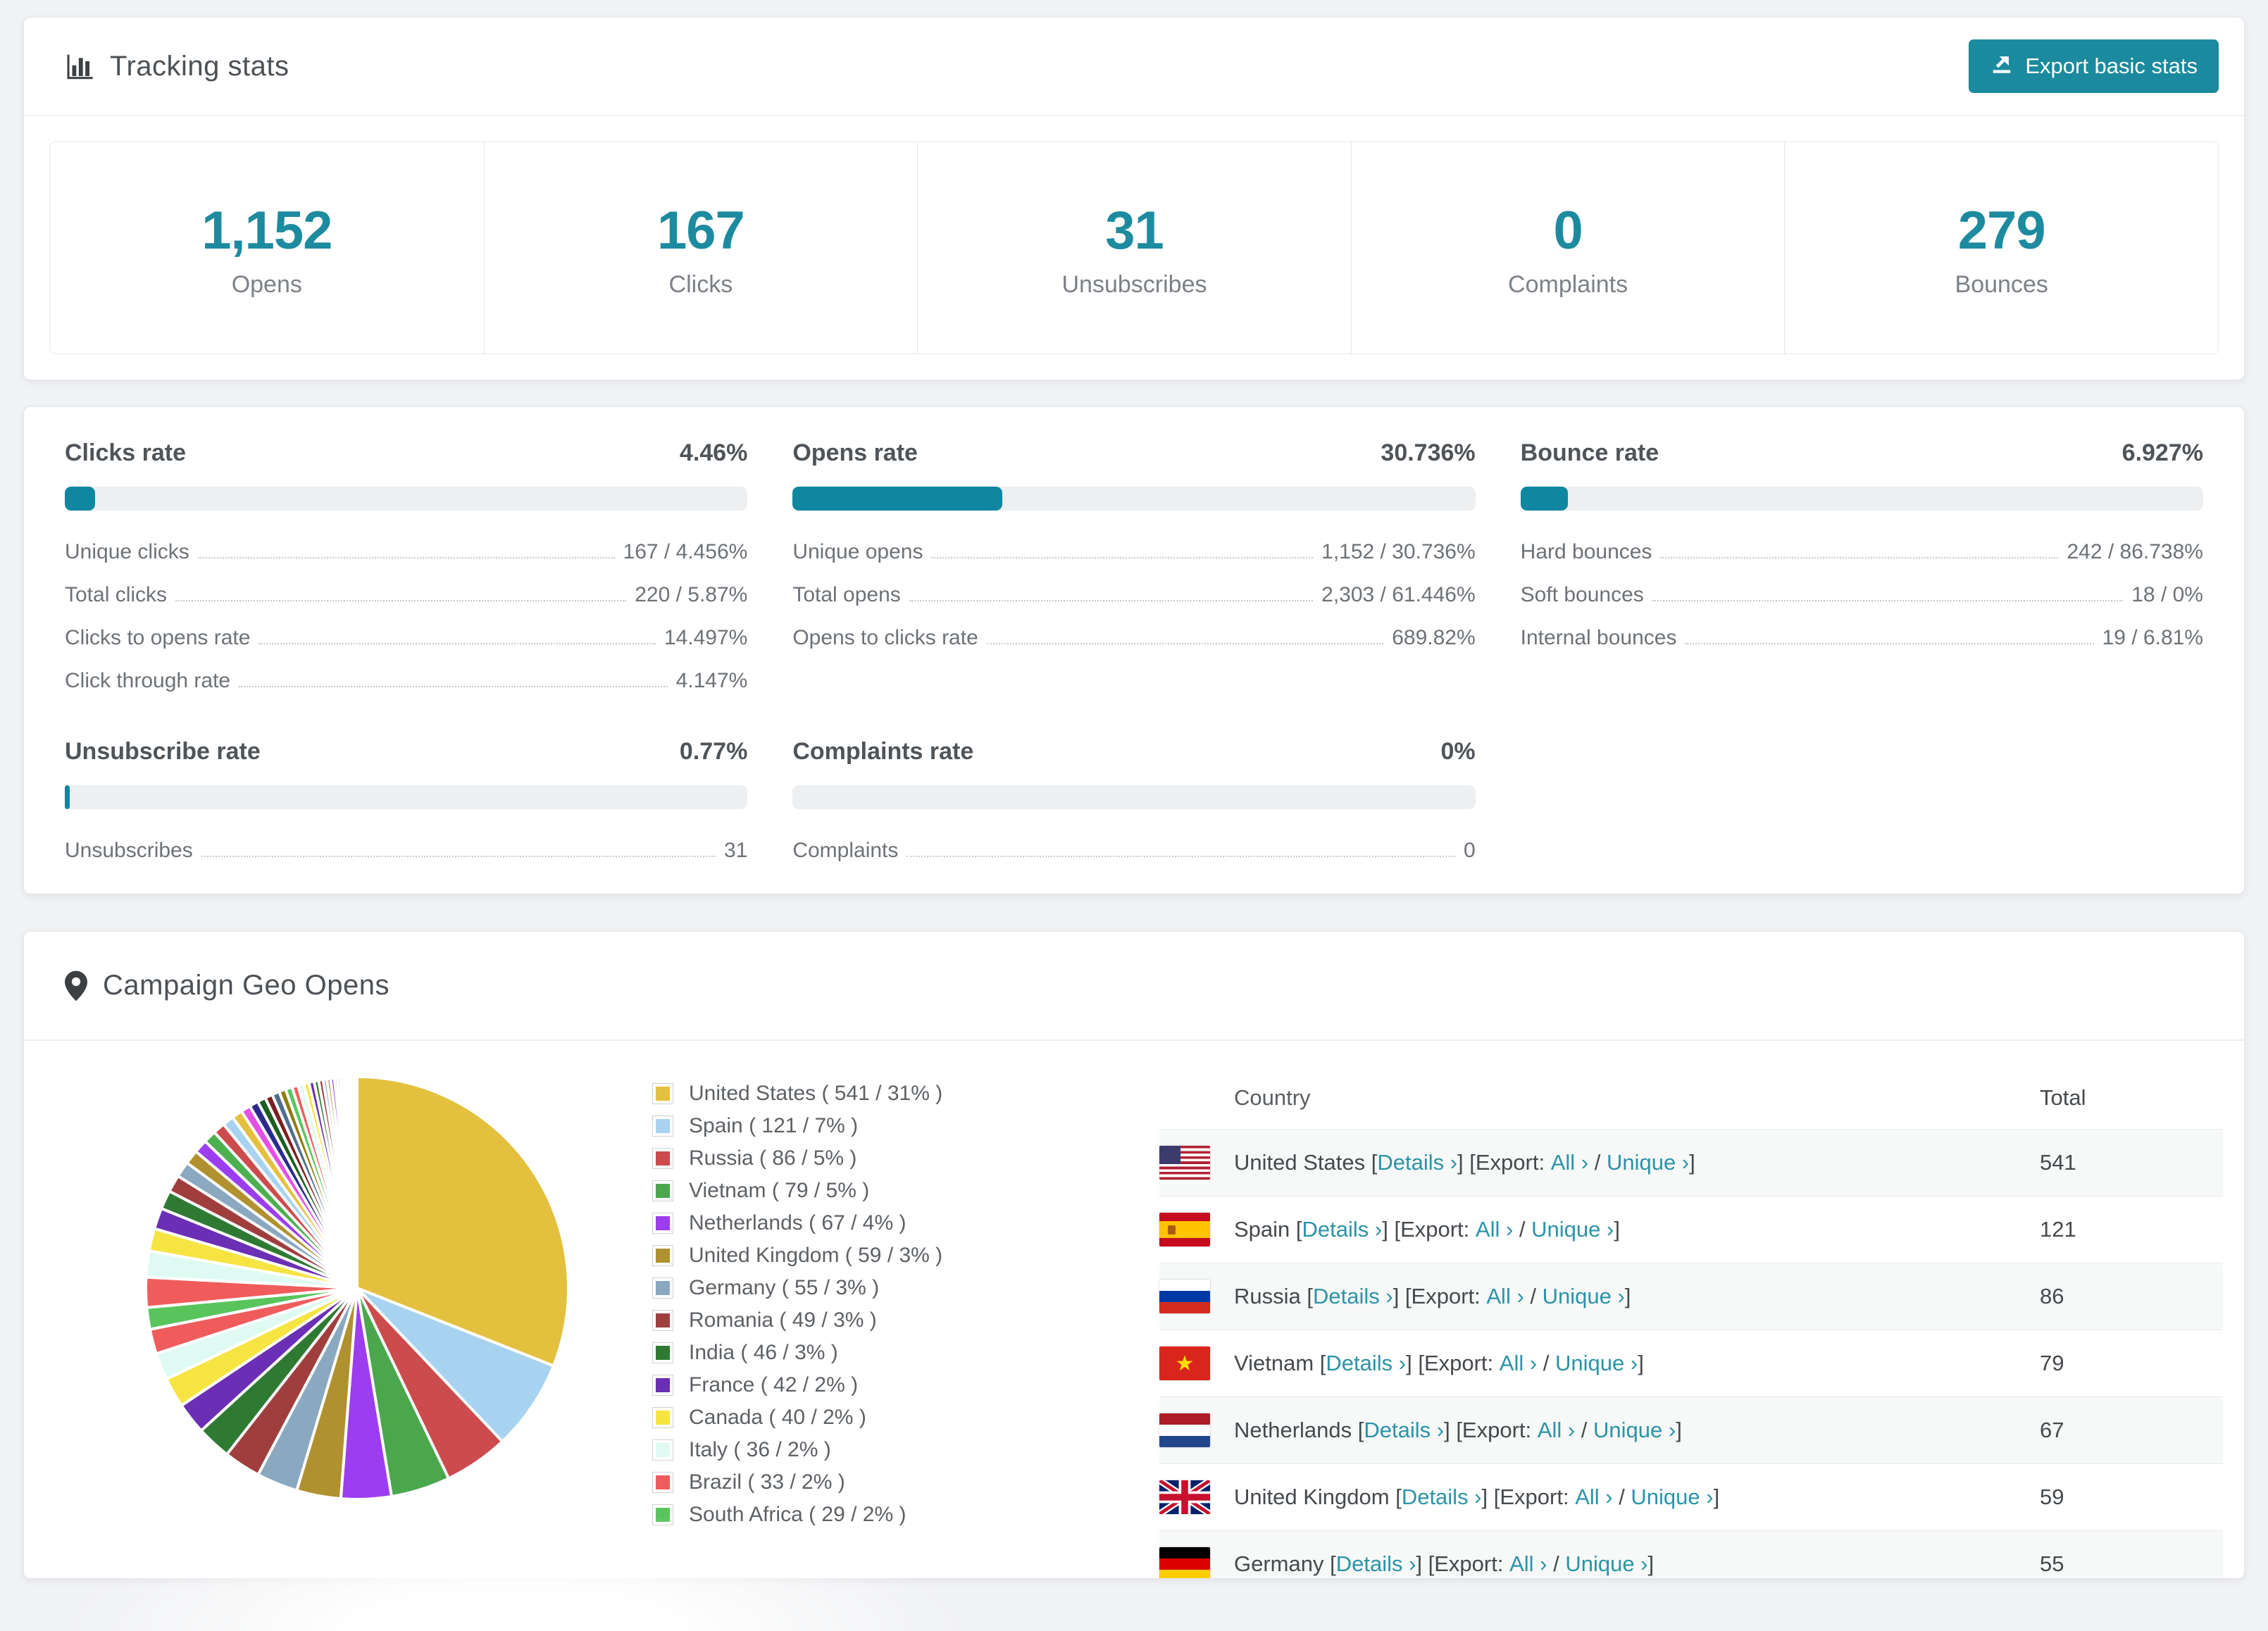  What do you see at coordinates (858, 551) in the screenshot?
I see `rate-row-label: Unique opens` at bounding box center [858, 551].